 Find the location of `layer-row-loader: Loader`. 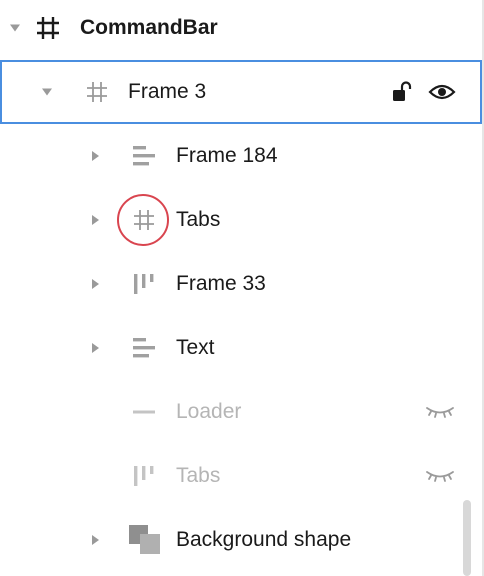

layer-row-loader: Loader is located at coordinates (241, 412).